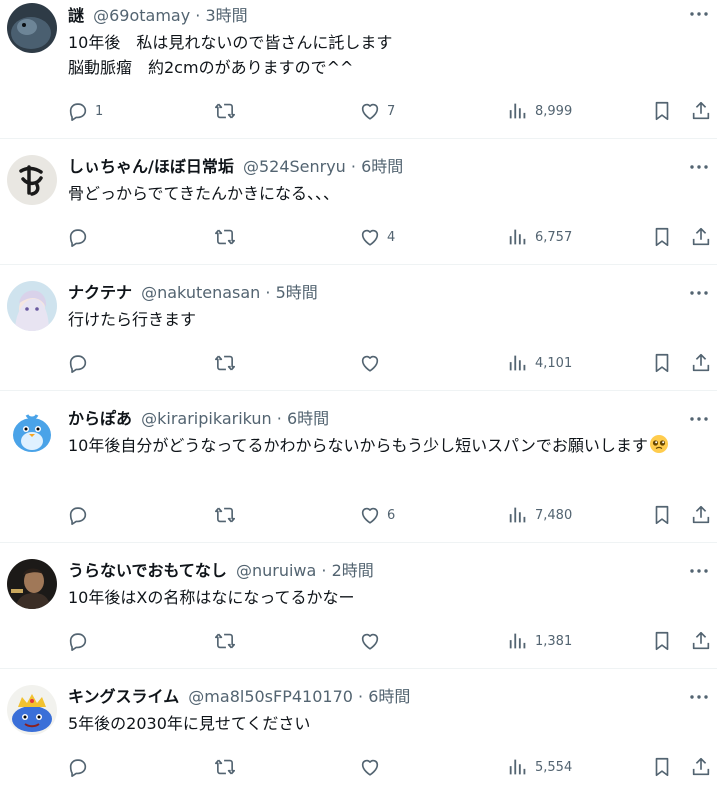  I want to click on timestamp: 2時間, so click(353, 570).